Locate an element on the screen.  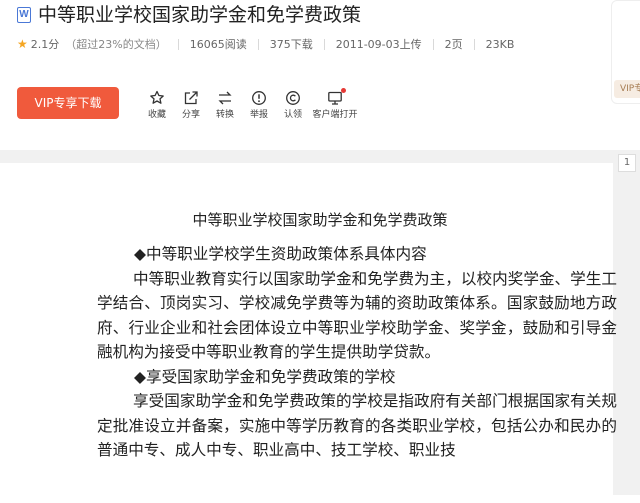
claim-button: 认领 is located at coordinates (293, 105).